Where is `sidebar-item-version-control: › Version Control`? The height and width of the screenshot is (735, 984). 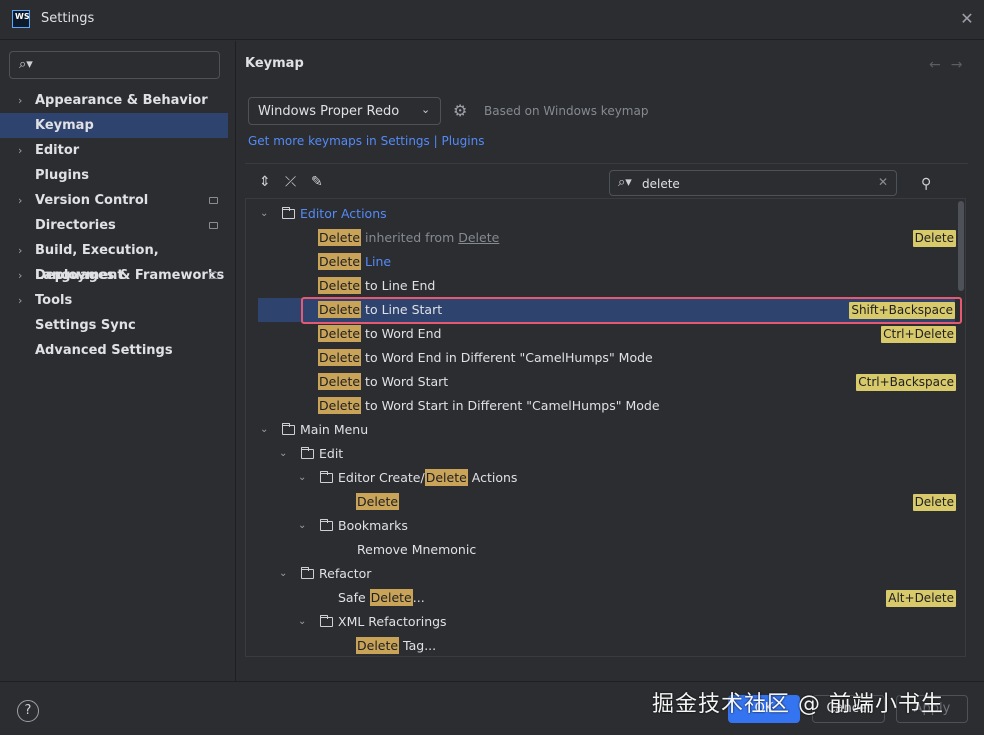 sidebar-item-version-control: › Version Control is located at coordinates (118, 200).